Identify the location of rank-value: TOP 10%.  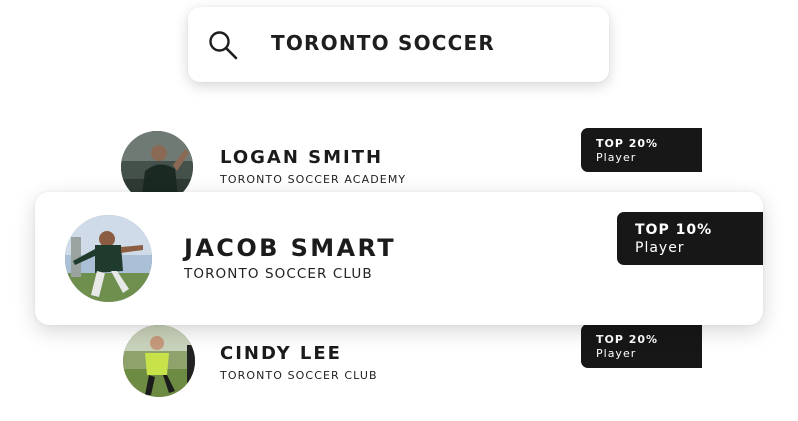
(674, 230).